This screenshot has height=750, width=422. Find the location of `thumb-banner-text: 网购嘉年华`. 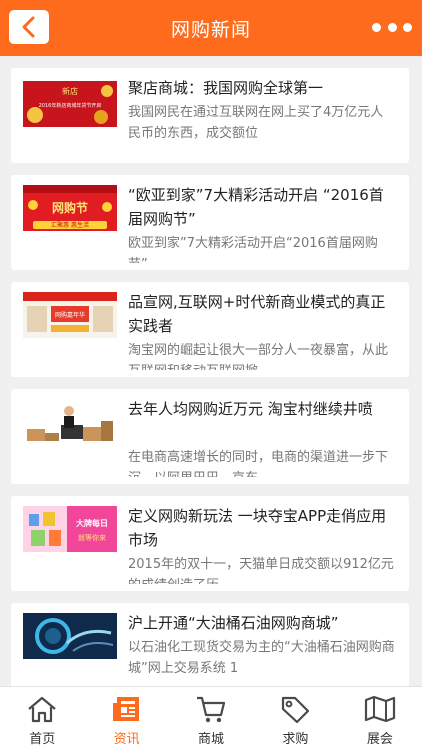

thumb-banner-text: 网购嘉年华 is located at coordinates (70, 315).